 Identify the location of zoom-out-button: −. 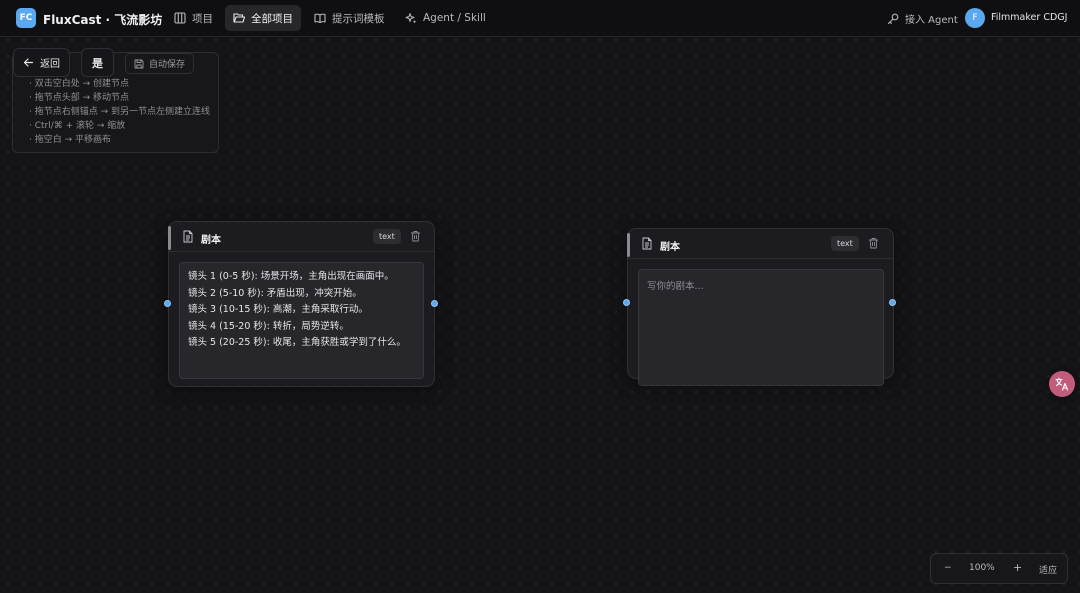
(948, 568).